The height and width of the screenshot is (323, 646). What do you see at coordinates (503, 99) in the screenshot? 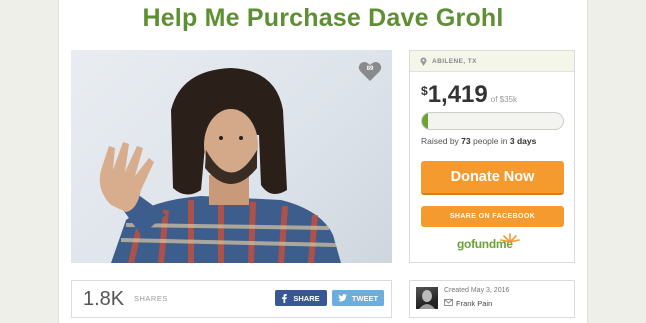
I see `goal-text: of $35k` at bounding box center [503, 99].